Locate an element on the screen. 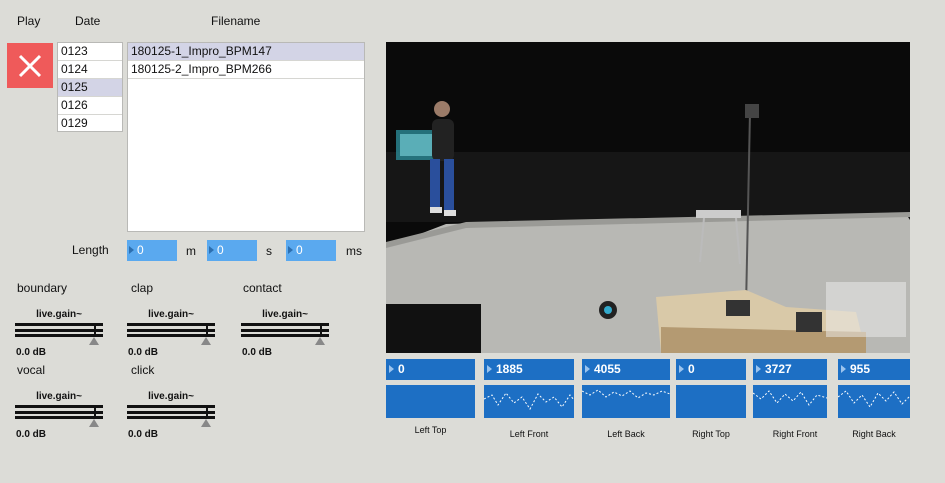  date-item: 0123 is located at coordinates (90, 52).